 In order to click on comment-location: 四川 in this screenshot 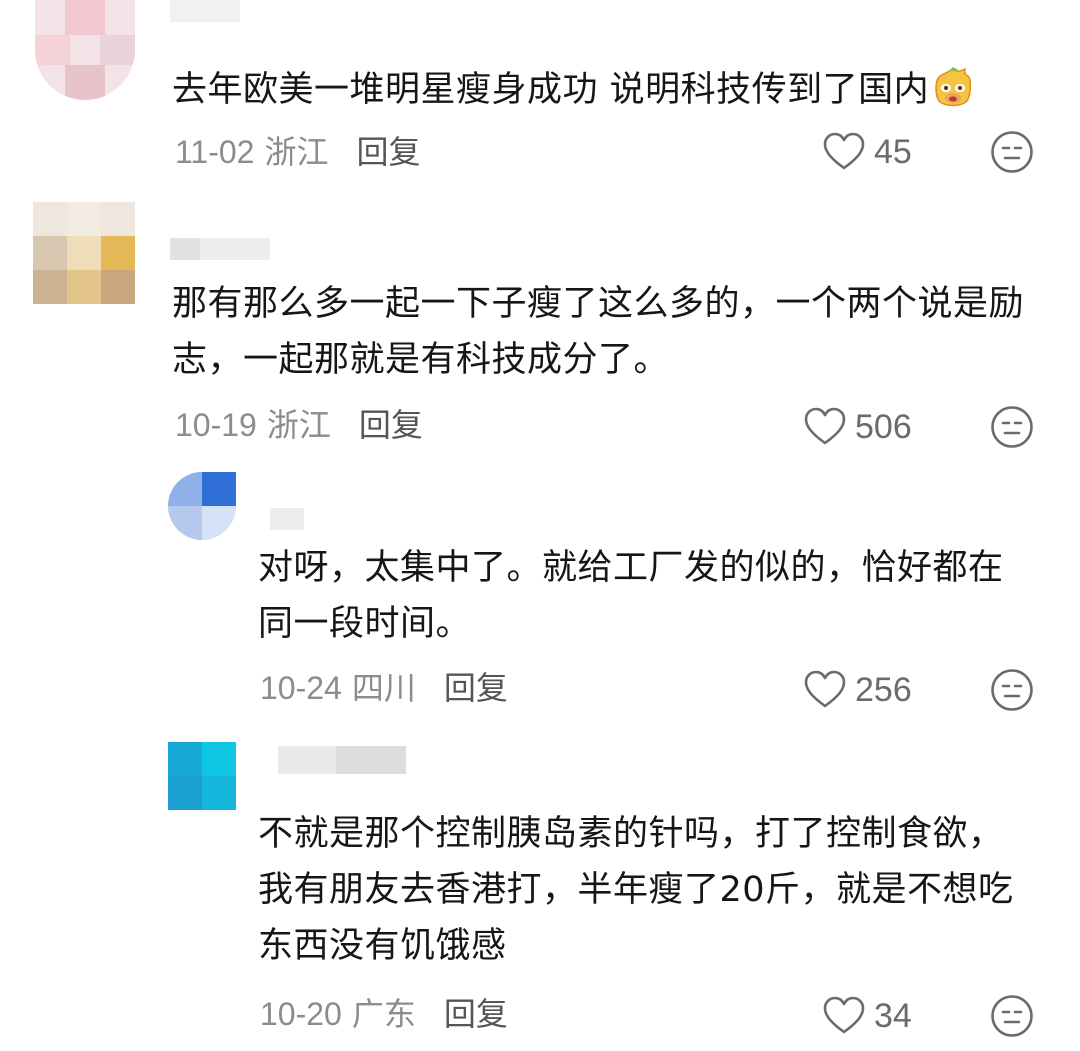, I will do `click(383, 688)`.